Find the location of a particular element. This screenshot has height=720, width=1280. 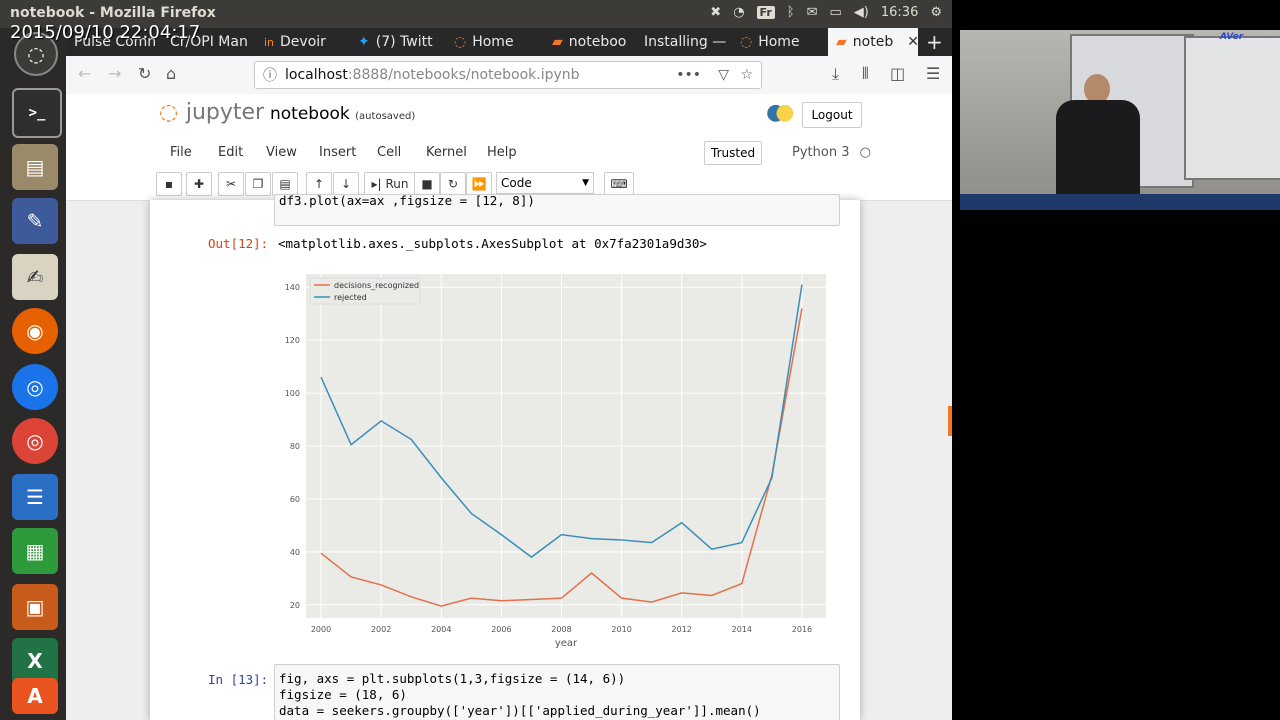

menu-file: File is located at coordinates (181, 152).